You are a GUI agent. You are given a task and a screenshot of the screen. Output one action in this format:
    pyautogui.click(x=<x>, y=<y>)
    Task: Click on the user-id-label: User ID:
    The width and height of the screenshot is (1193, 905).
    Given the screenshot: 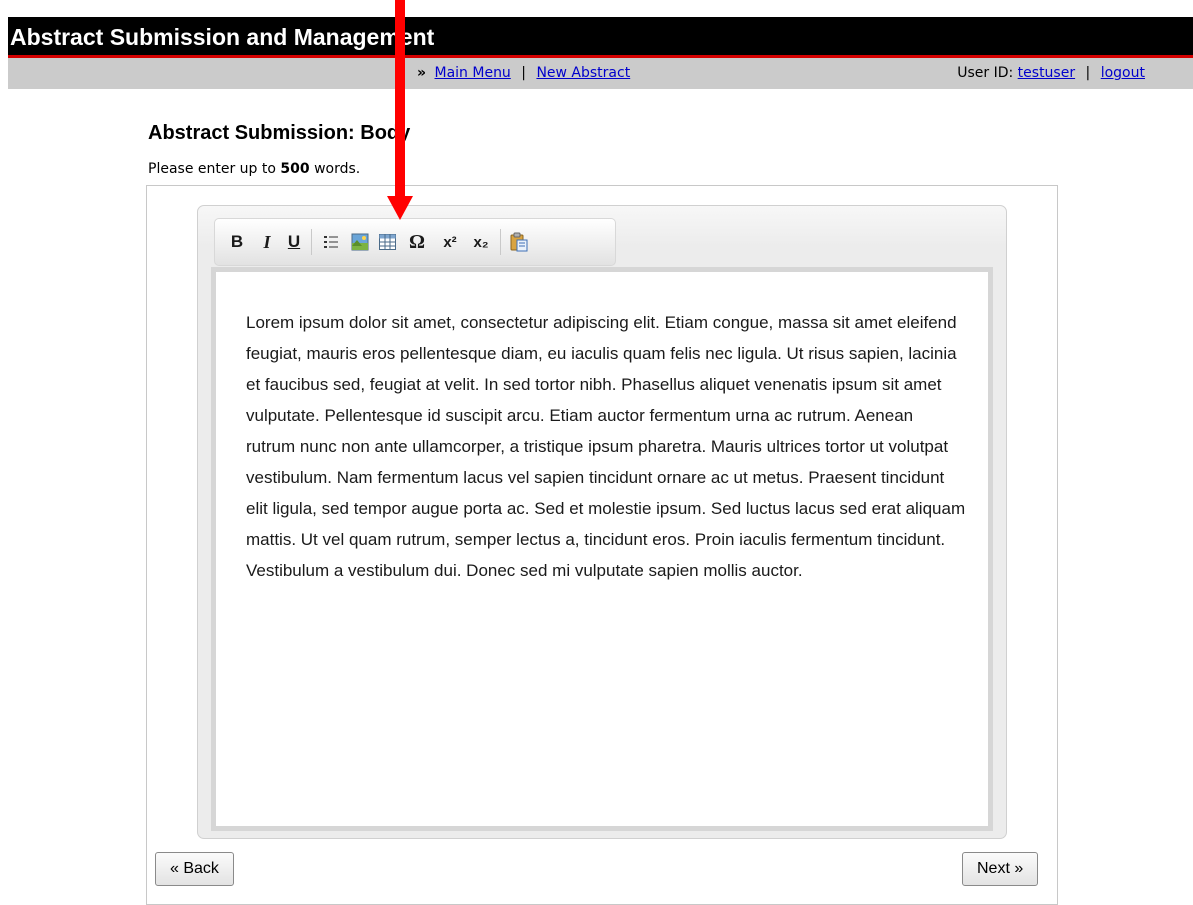 What is the action you would take?
    pyautogui.click(x=985, y=73)
    